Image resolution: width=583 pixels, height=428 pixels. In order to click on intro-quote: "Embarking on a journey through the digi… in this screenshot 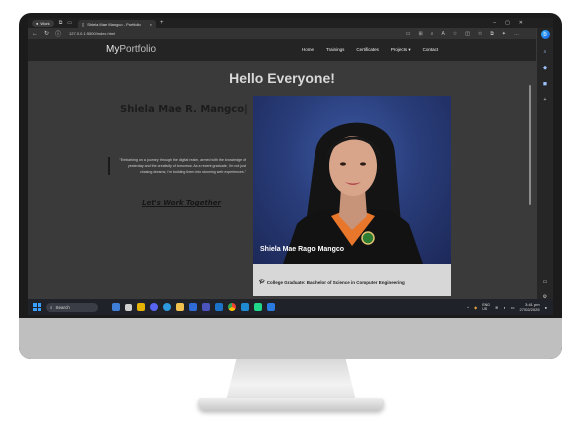, I will do `click(177, 166)`.